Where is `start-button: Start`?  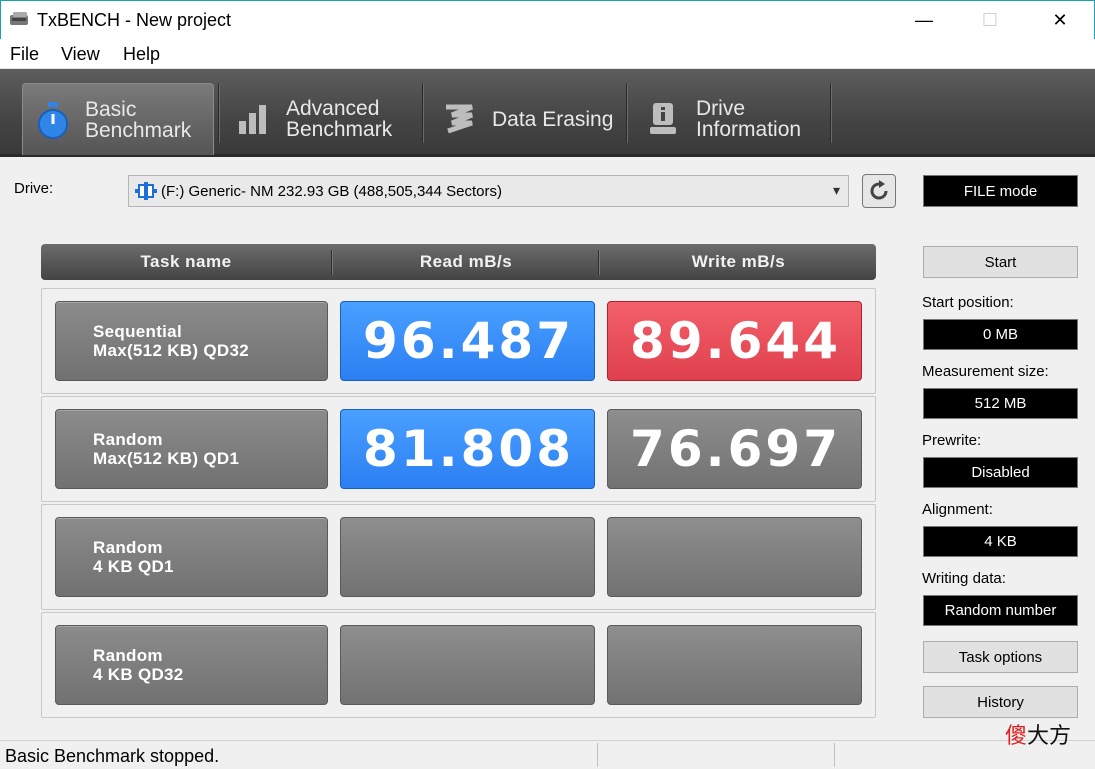
start-button: Start is located at coordinates (1000, 262).